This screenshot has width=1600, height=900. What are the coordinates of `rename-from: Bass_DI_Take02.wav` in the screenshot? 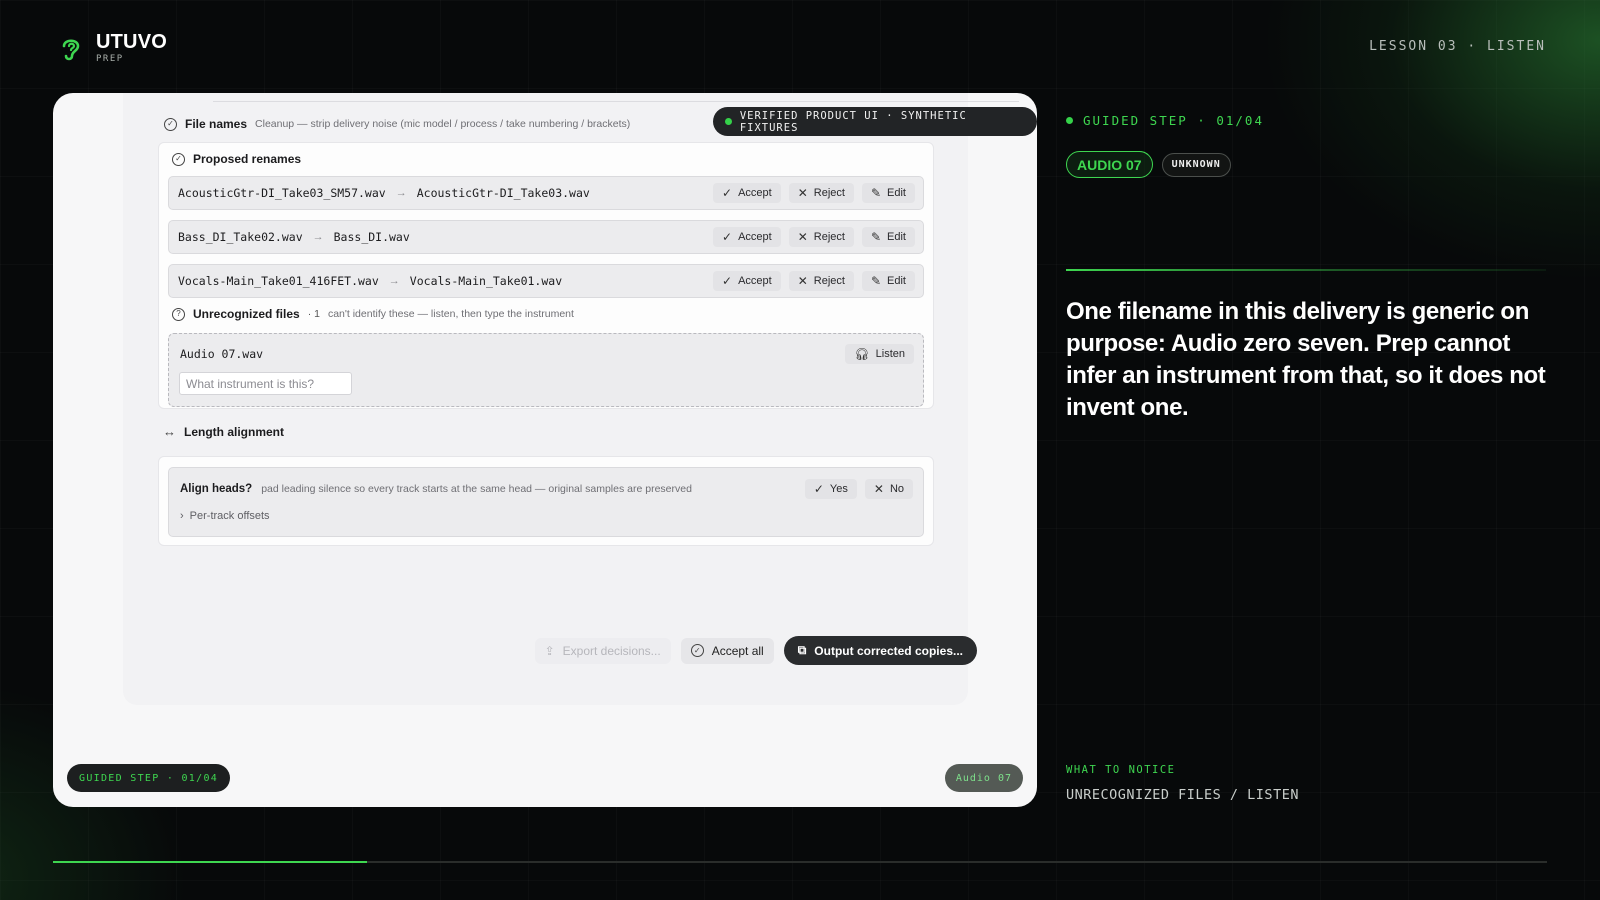 It's located at (240, 237).